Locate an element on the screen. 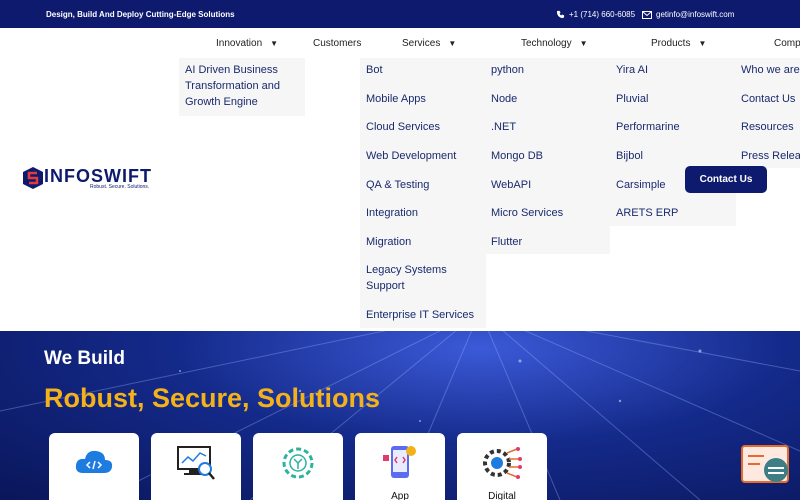 The image size is (800, 500). menu-item-resources: Resources is located at coordinates (767, 127).